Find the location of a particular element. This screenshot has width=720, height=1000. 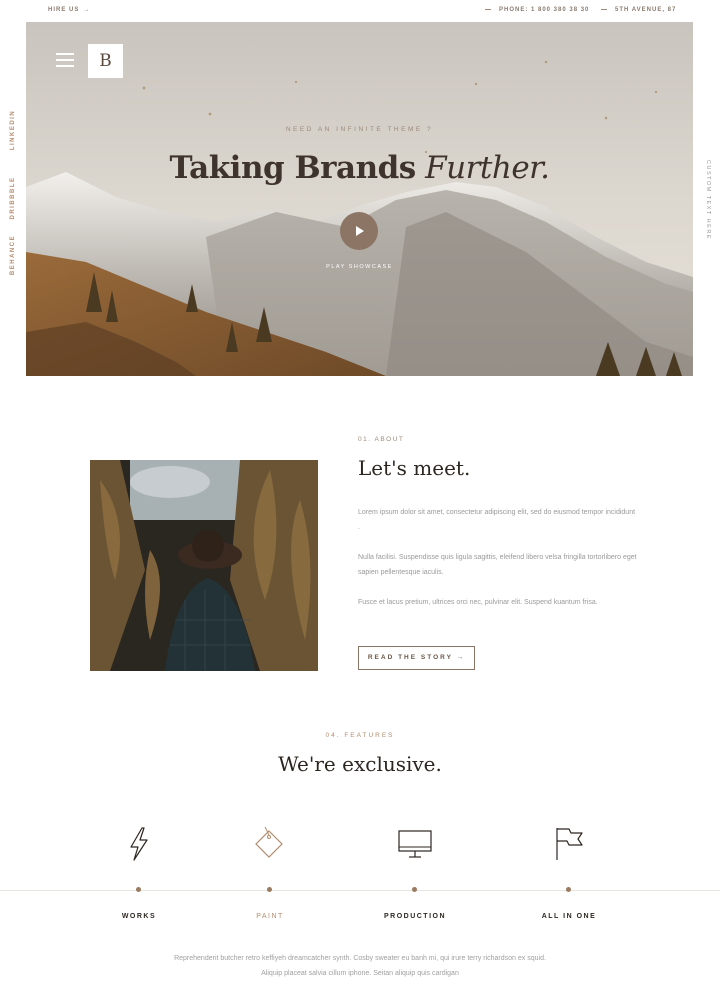

about-title: Let's meet. is located at coordinates (414, 468).